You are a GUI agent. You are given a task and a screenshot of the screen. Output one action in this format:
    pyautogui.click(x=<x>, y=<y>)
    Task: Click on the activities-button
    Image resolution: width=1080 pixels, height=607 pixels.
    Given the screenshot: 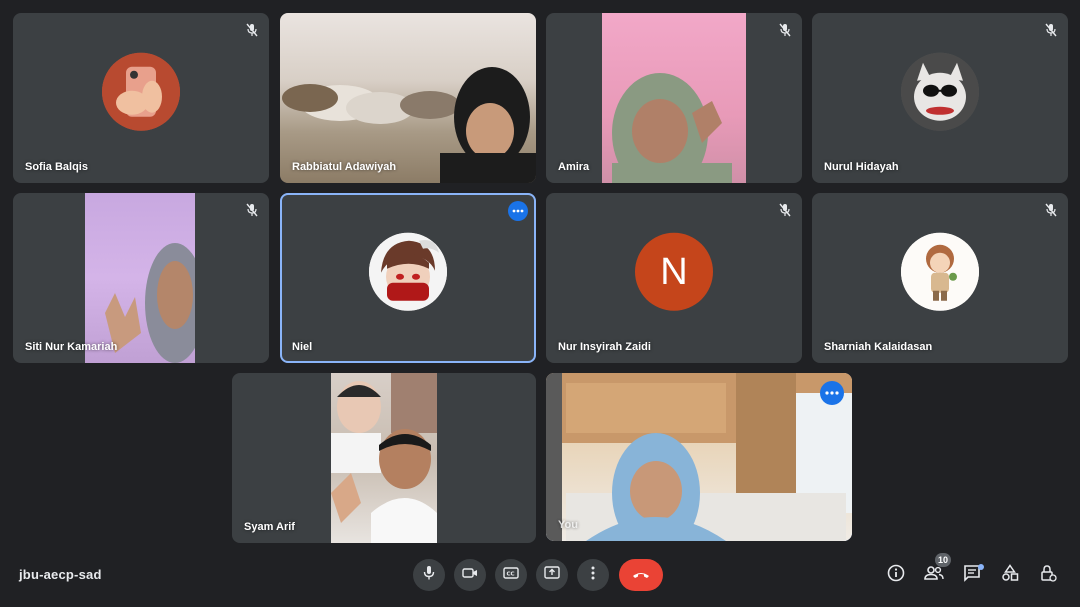 What is the action you would take?
    pyautogui.click(x=1010, y=575)
    